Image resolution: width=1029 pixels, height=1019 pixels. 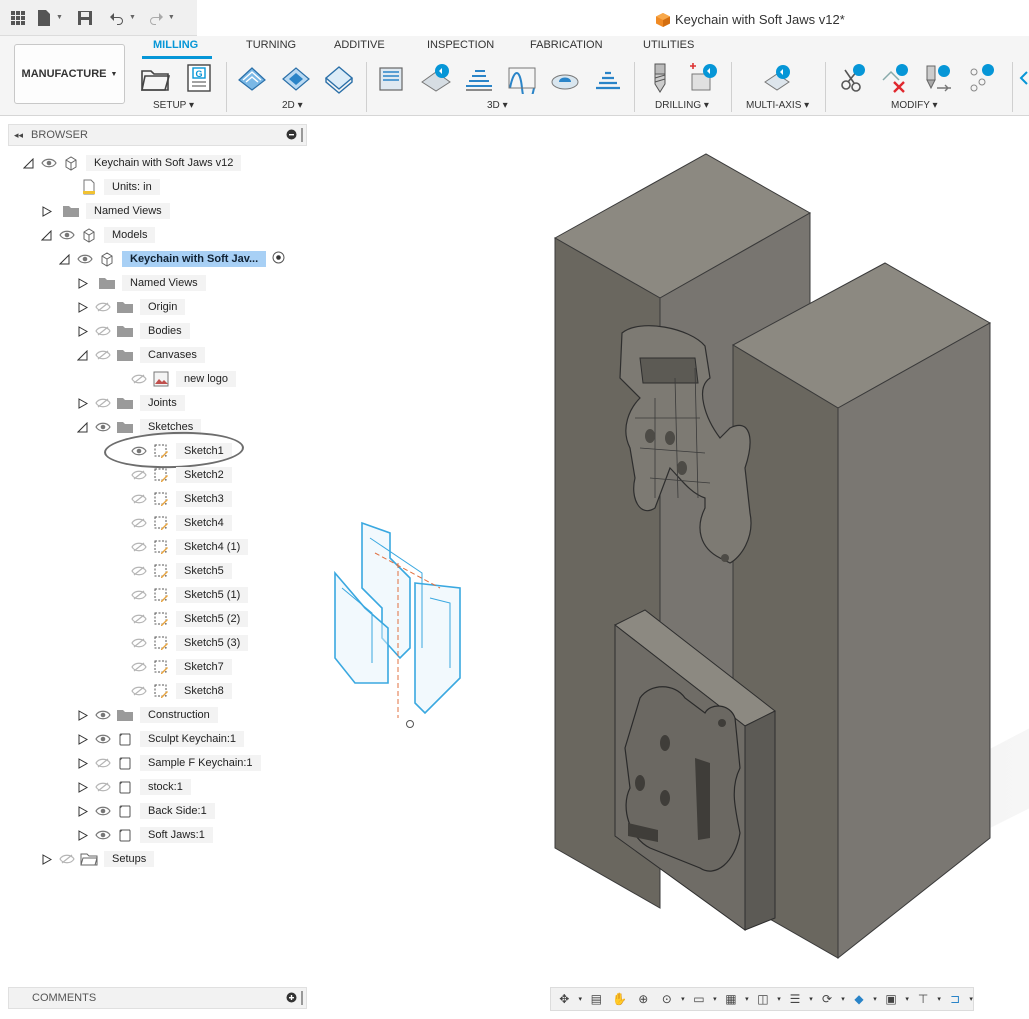 I want to click on tab-inspection: INSPECTION, so click(x=460, y=45).